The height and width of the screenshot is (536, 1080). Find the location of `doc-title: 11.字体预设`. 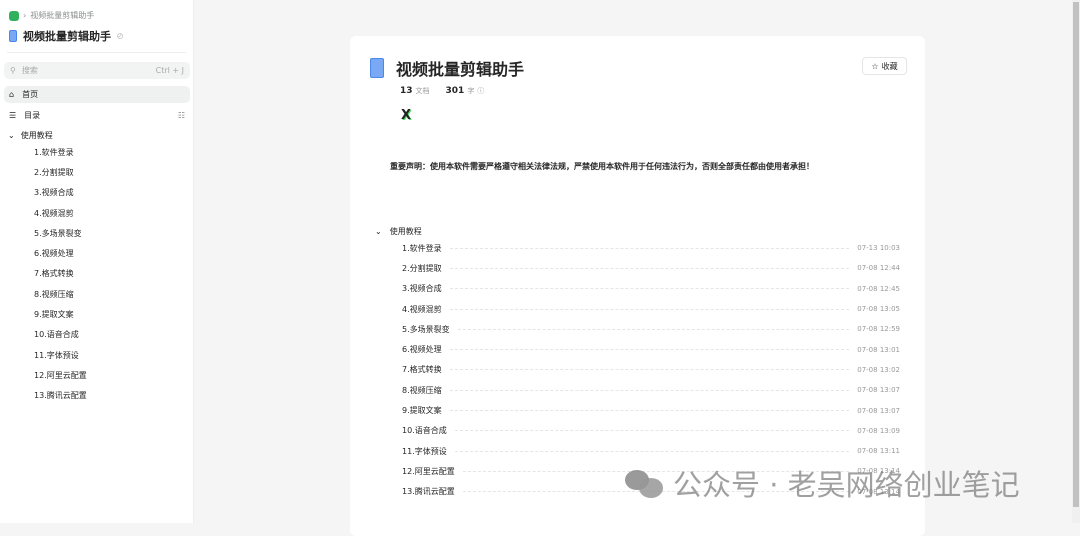

doc-title: 11.字体预设 is located at coordinates (424, 451).